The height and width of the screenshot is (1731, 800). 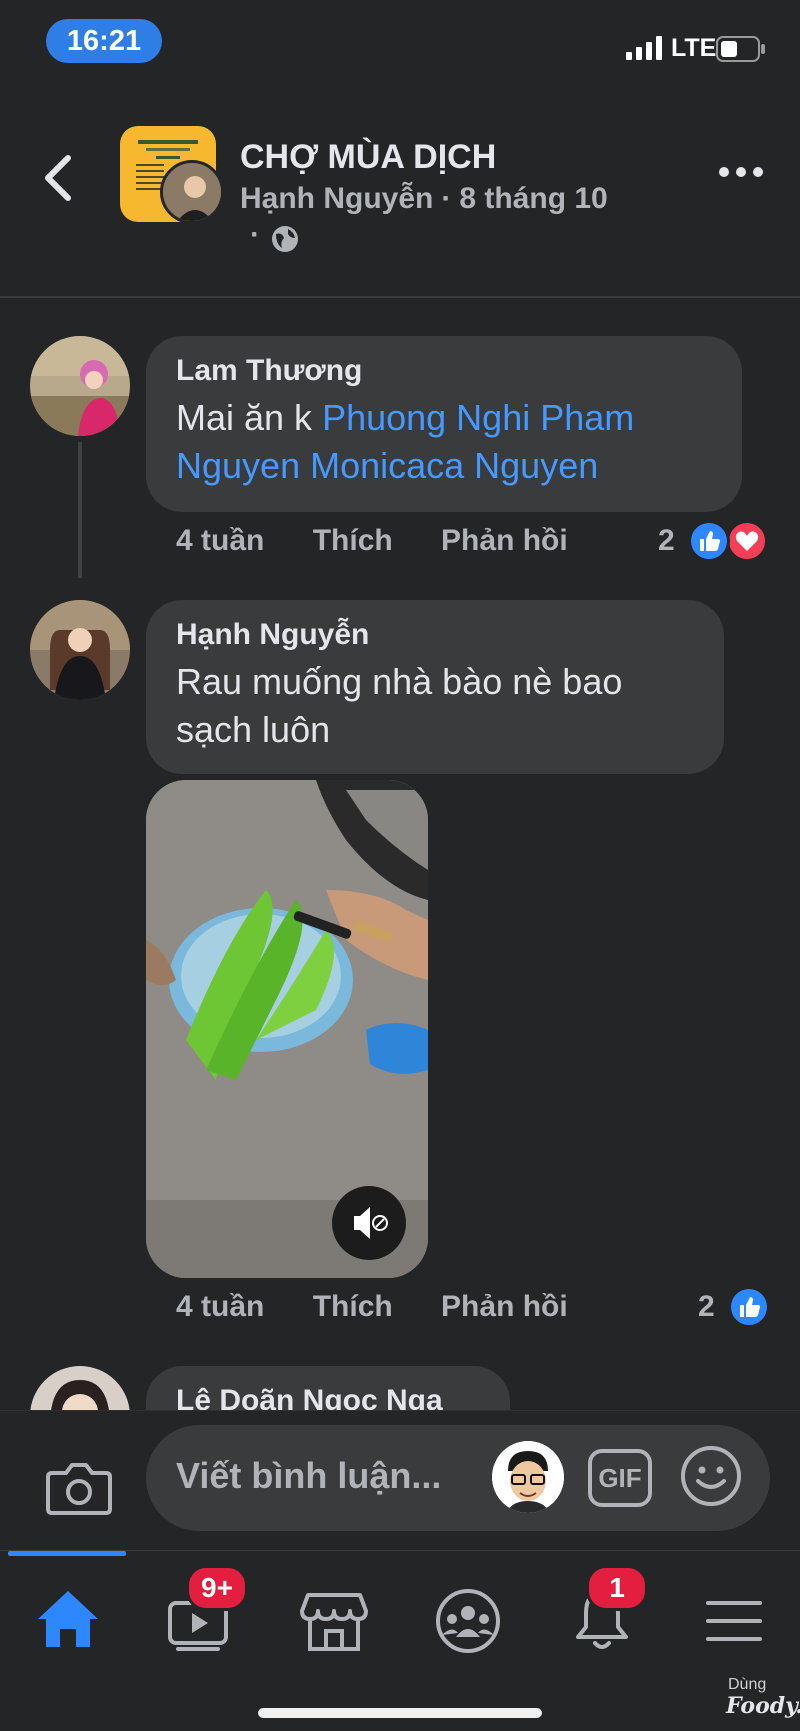 What do you see at coordinates (747, 541) in the screenshot?
I see `love-icon` at bounding box center [747, 541].